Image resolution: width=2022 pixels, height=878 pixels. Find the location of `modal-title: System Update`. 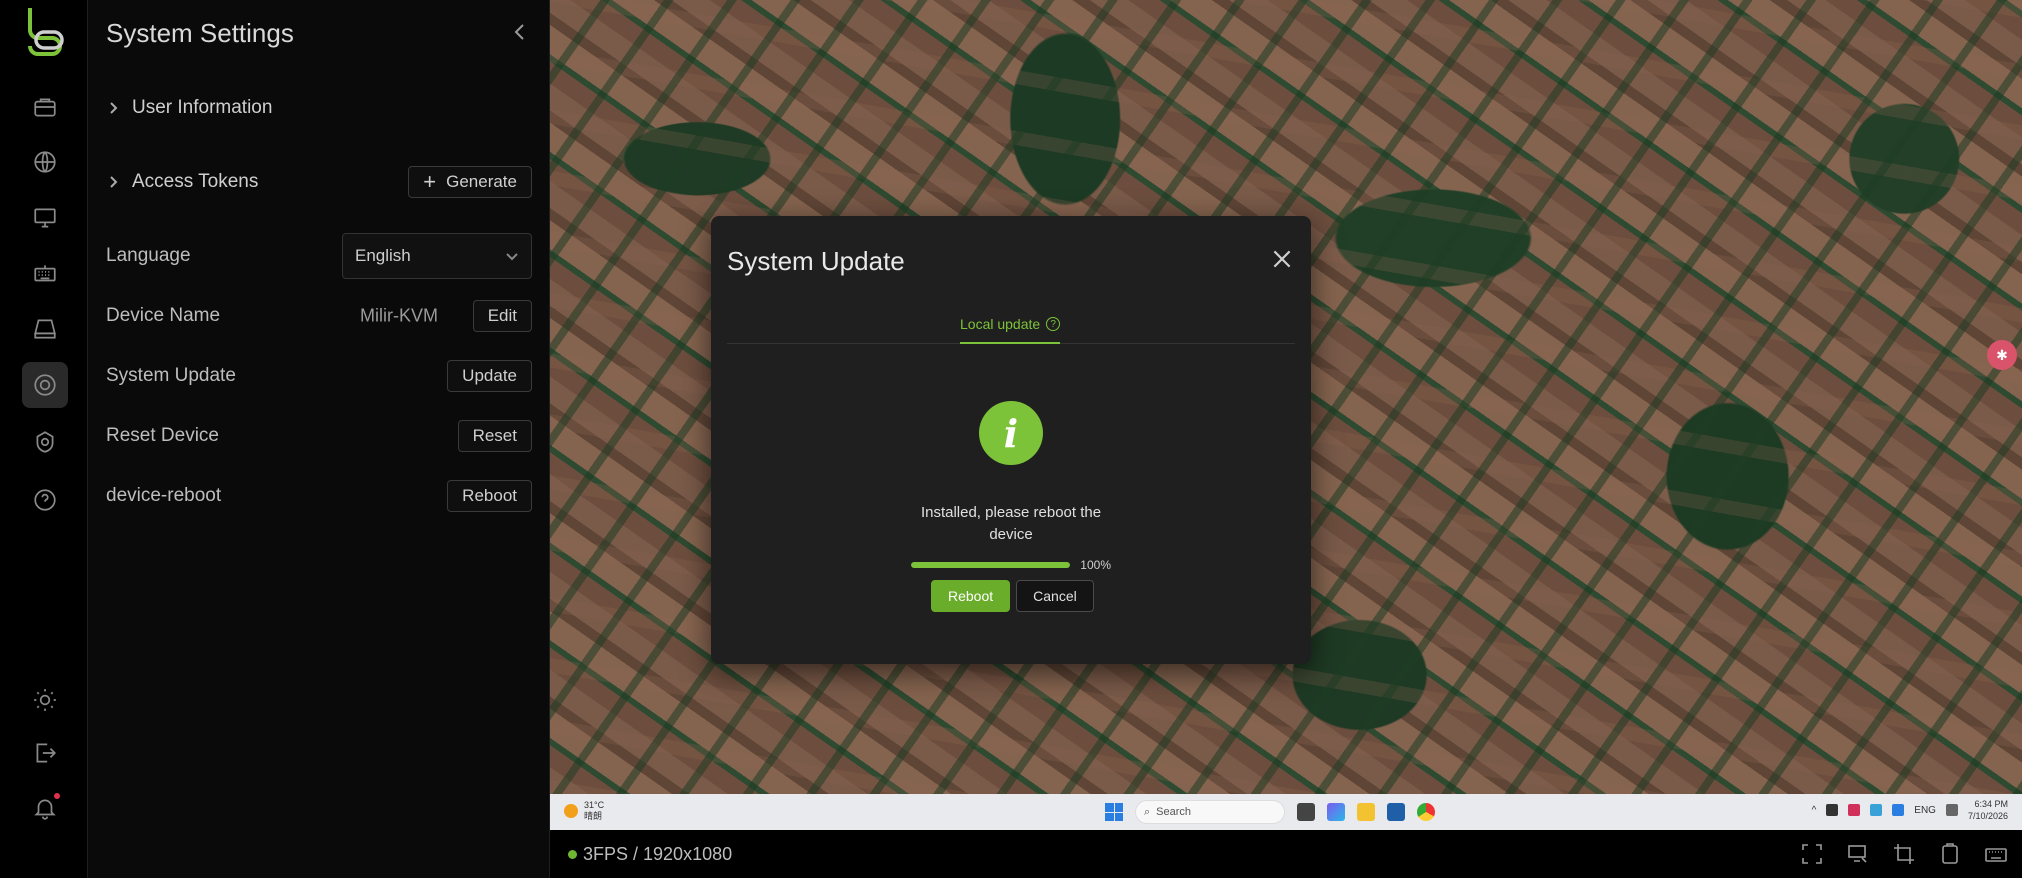

modal-title: System Update is located at coordinates (816, 261).